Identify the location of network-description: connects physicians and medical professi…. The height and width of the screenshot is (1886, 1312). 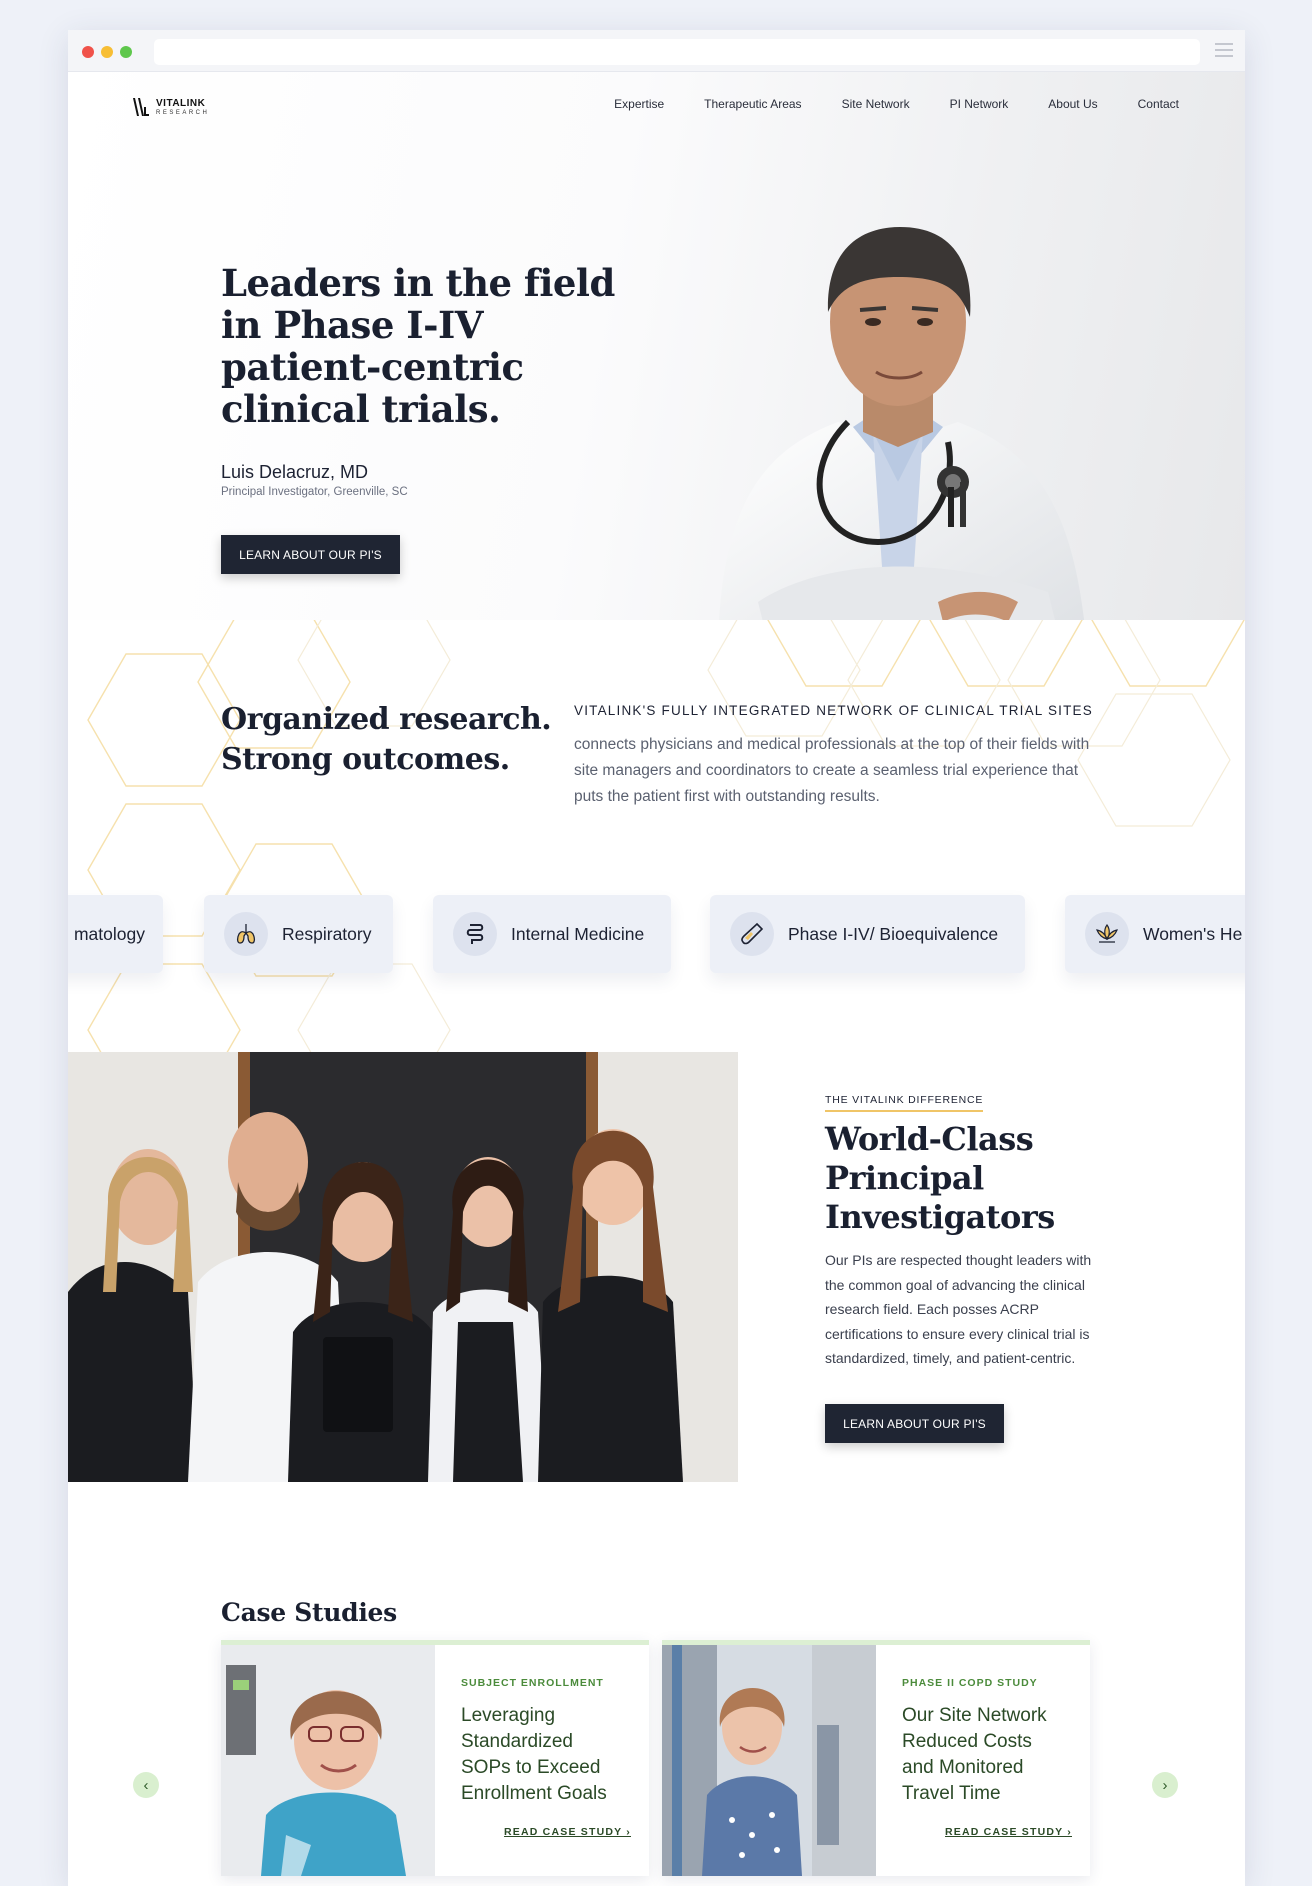
(832, 770).